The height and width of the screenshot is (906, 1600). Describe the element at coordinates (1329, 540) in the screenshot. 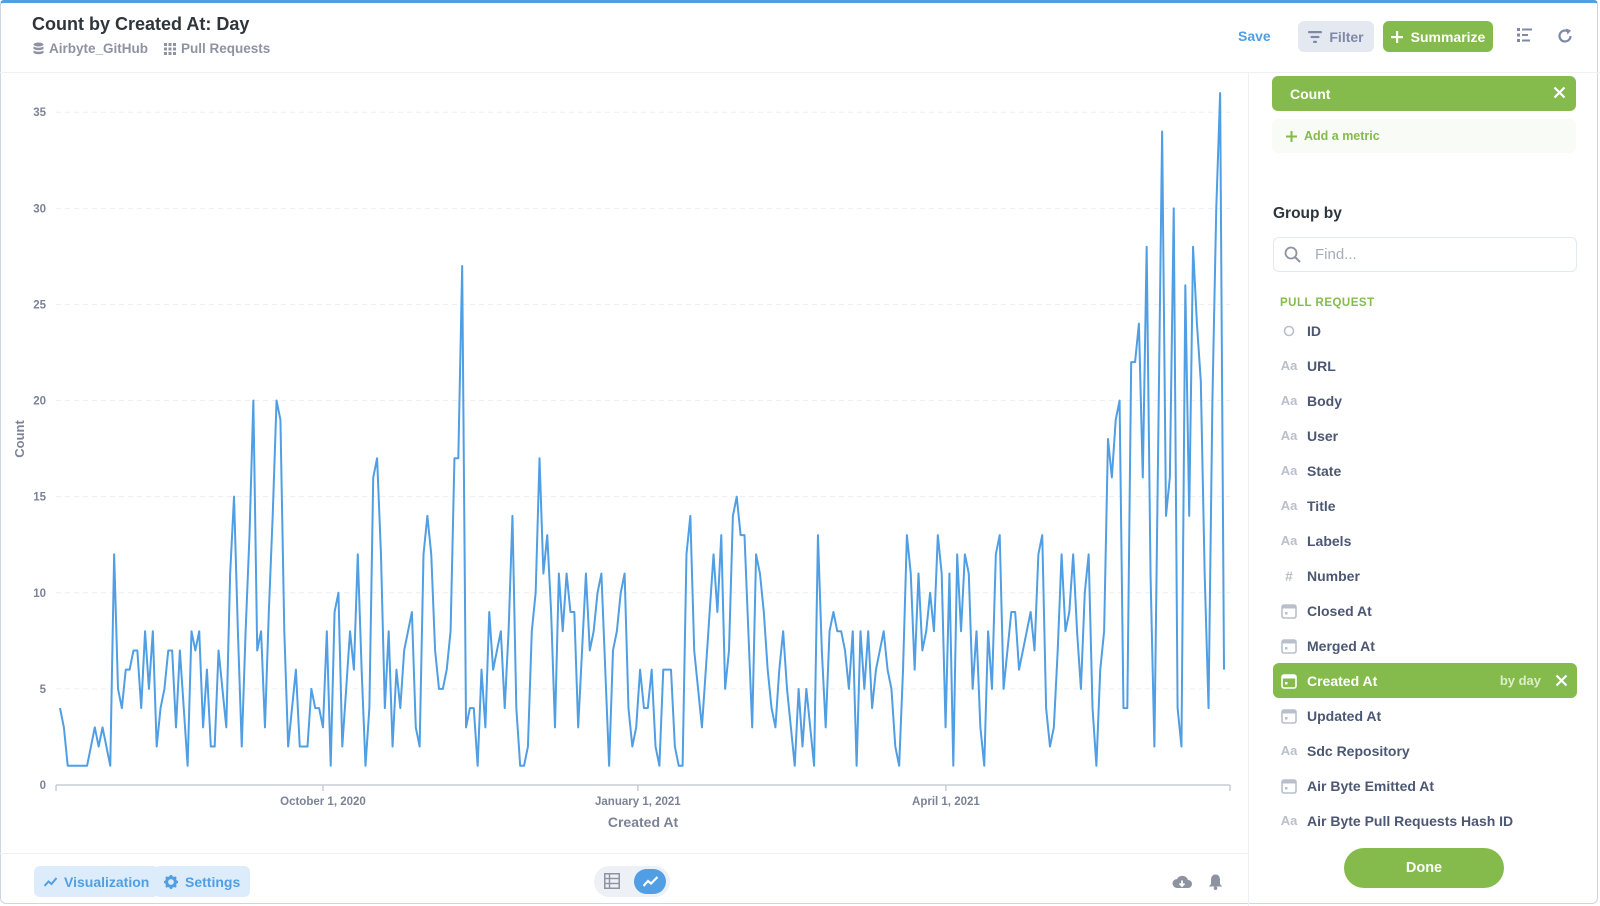

I see `field-label: Labels` at that location.